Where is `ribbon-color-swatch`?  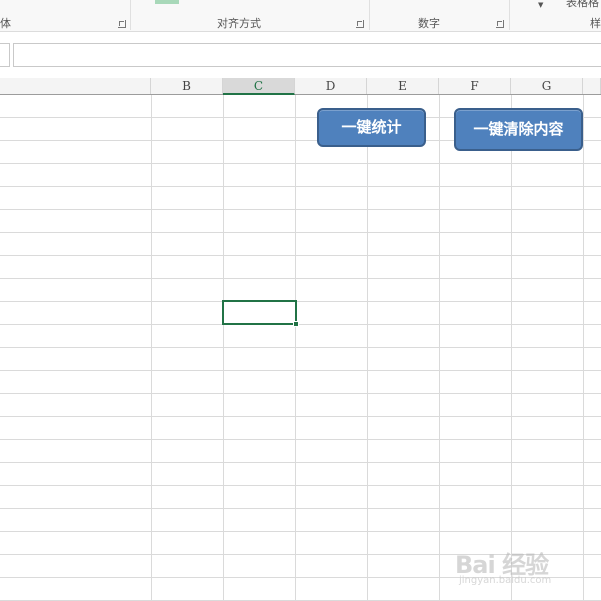 ribbon-color-swatch is located at coordinates (167, 2).